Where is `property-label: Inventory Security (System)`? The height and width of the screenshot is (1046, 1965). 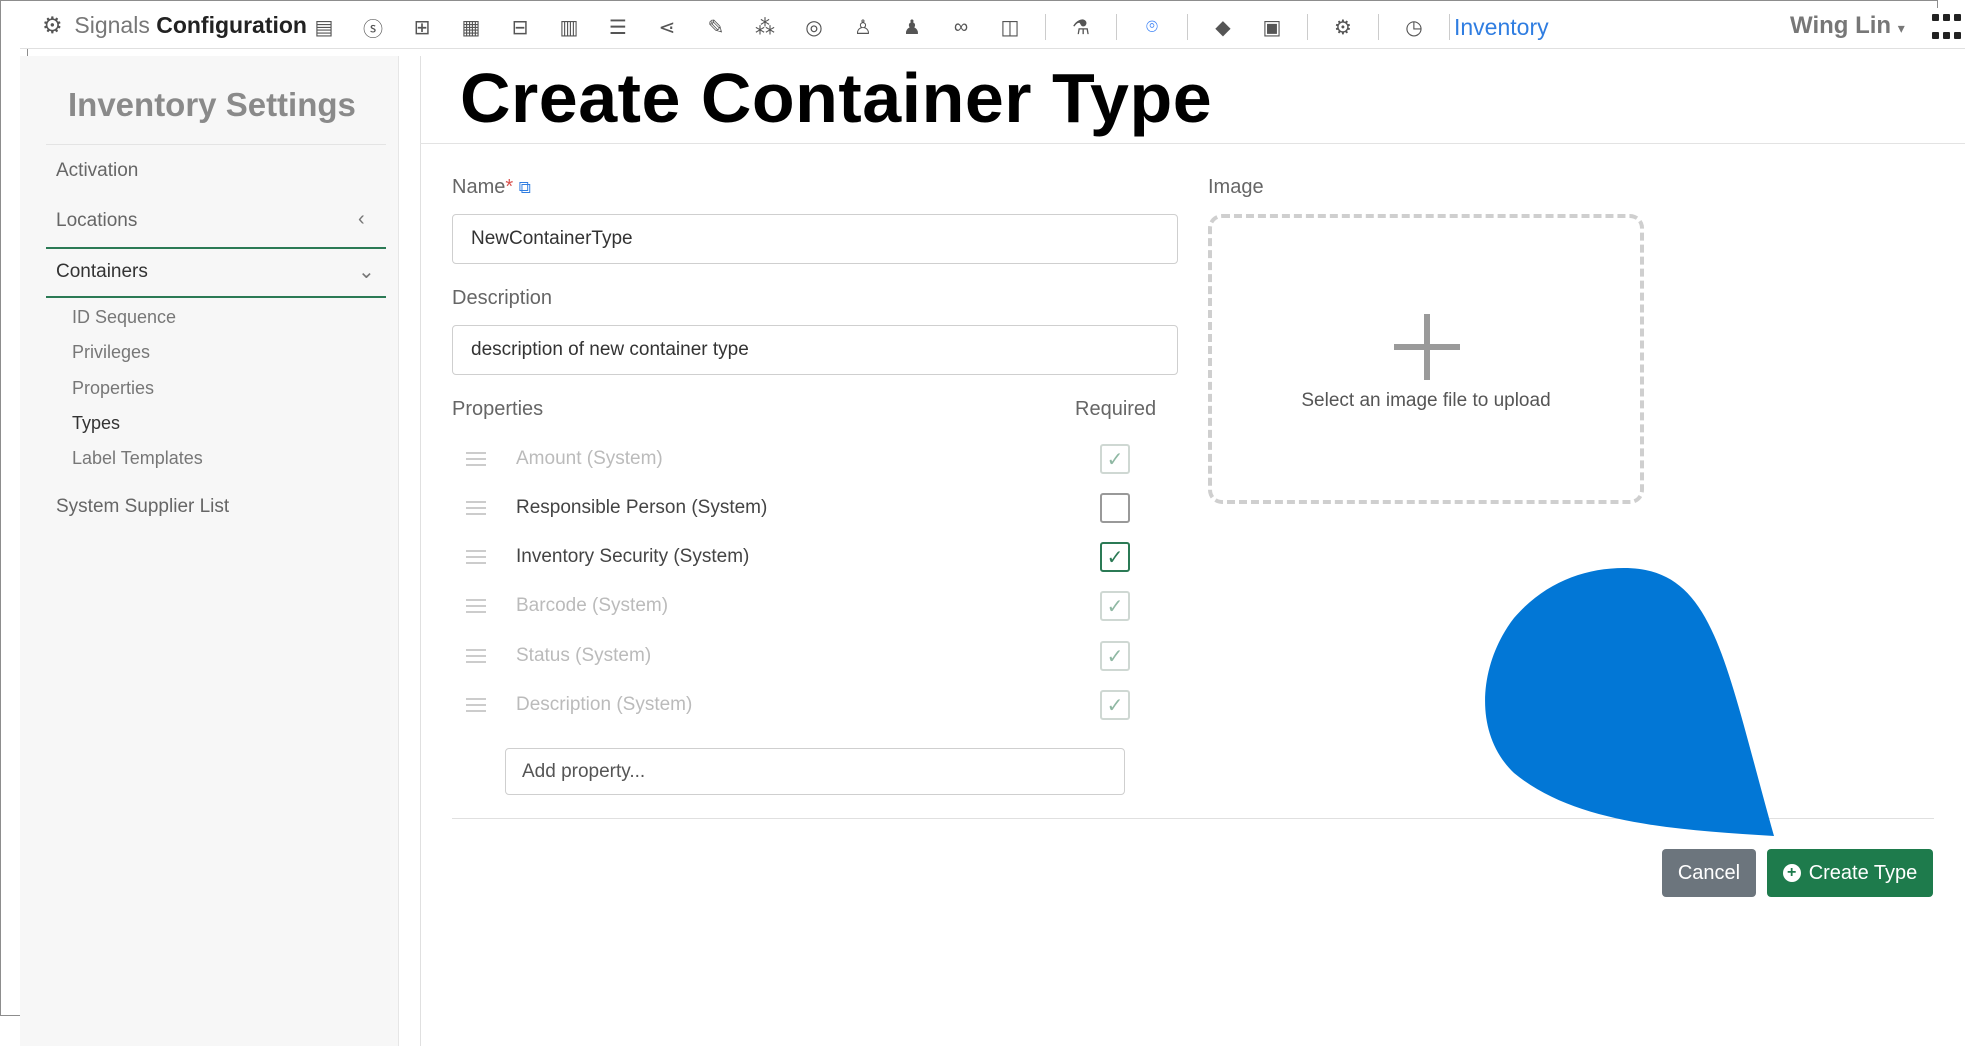
property-label: Inventory Security (System) is located at coordinates (633, 556).